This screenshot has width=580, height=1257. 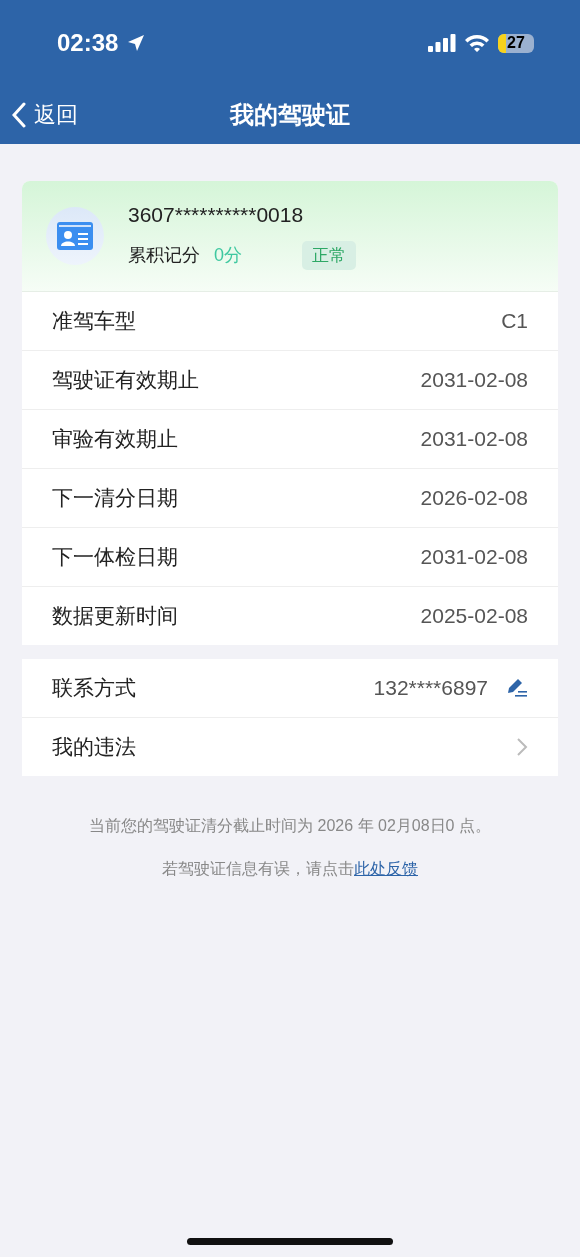 I want to click on signal-icon, so click(x=442, y=43).